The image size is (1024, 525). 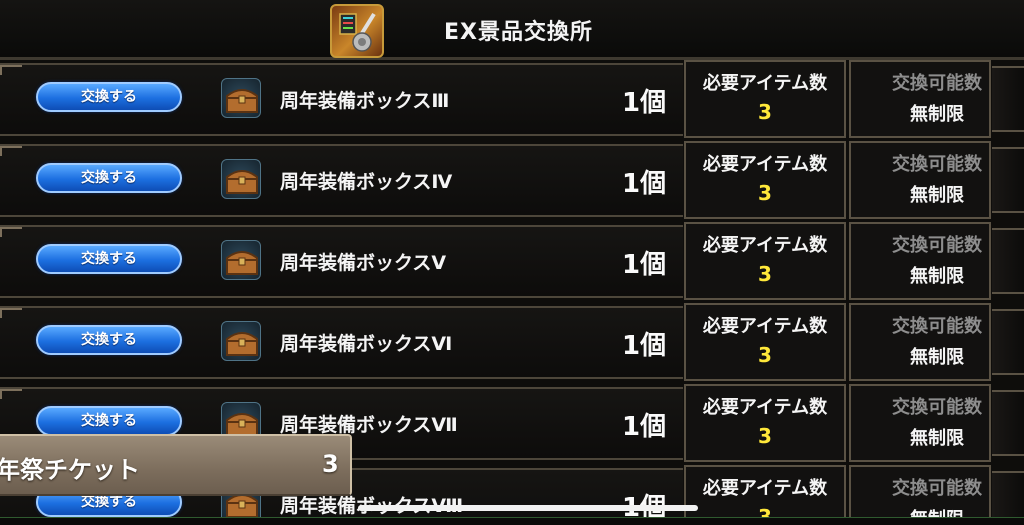 What do you see at coordinates (176, 465) in the screenshot?
I see `ticket-count-bar: 年祭チケット 3` at bounding box center [176, 465].